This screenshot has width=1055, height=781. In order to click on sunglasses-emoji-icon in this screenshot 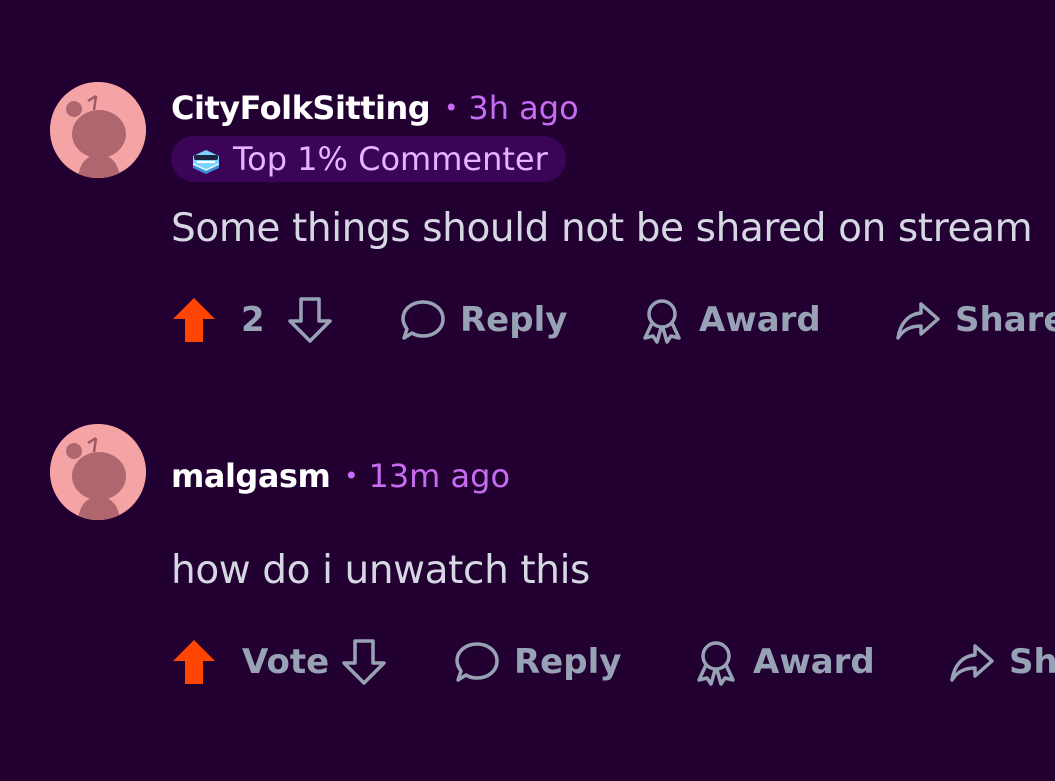, I will do `click(206, 162)`.